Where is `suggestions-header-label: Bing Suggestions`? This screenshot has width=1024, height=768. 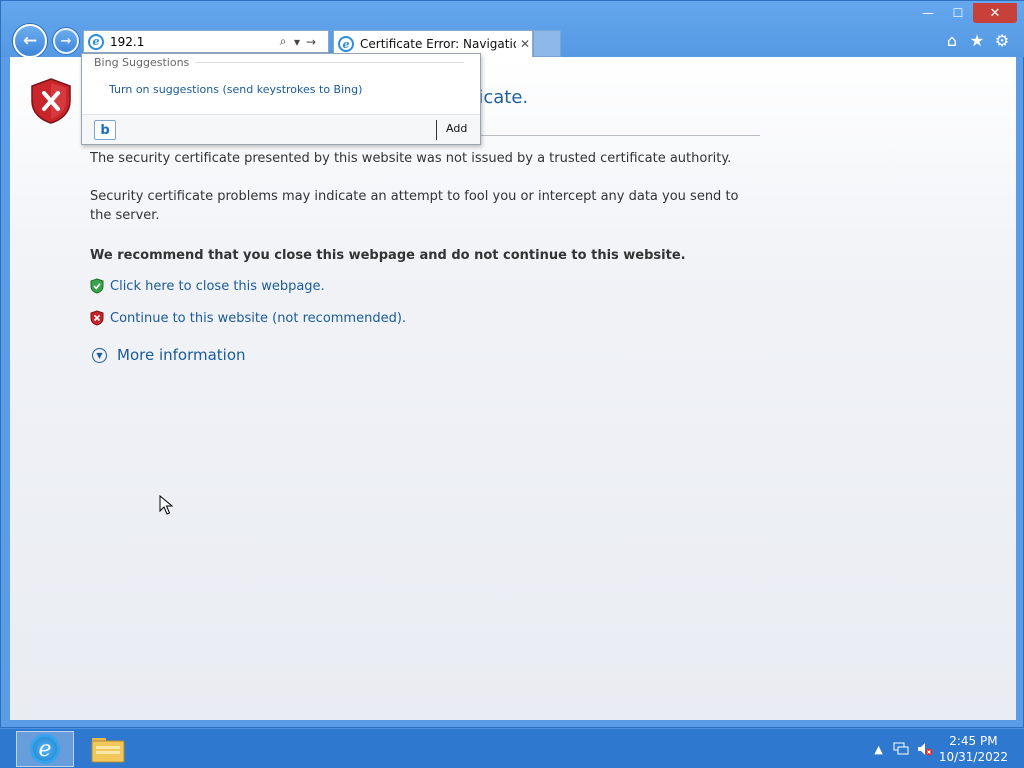 suggestions-header-label: Bing Suggestions is located at coordinates (142, 62).